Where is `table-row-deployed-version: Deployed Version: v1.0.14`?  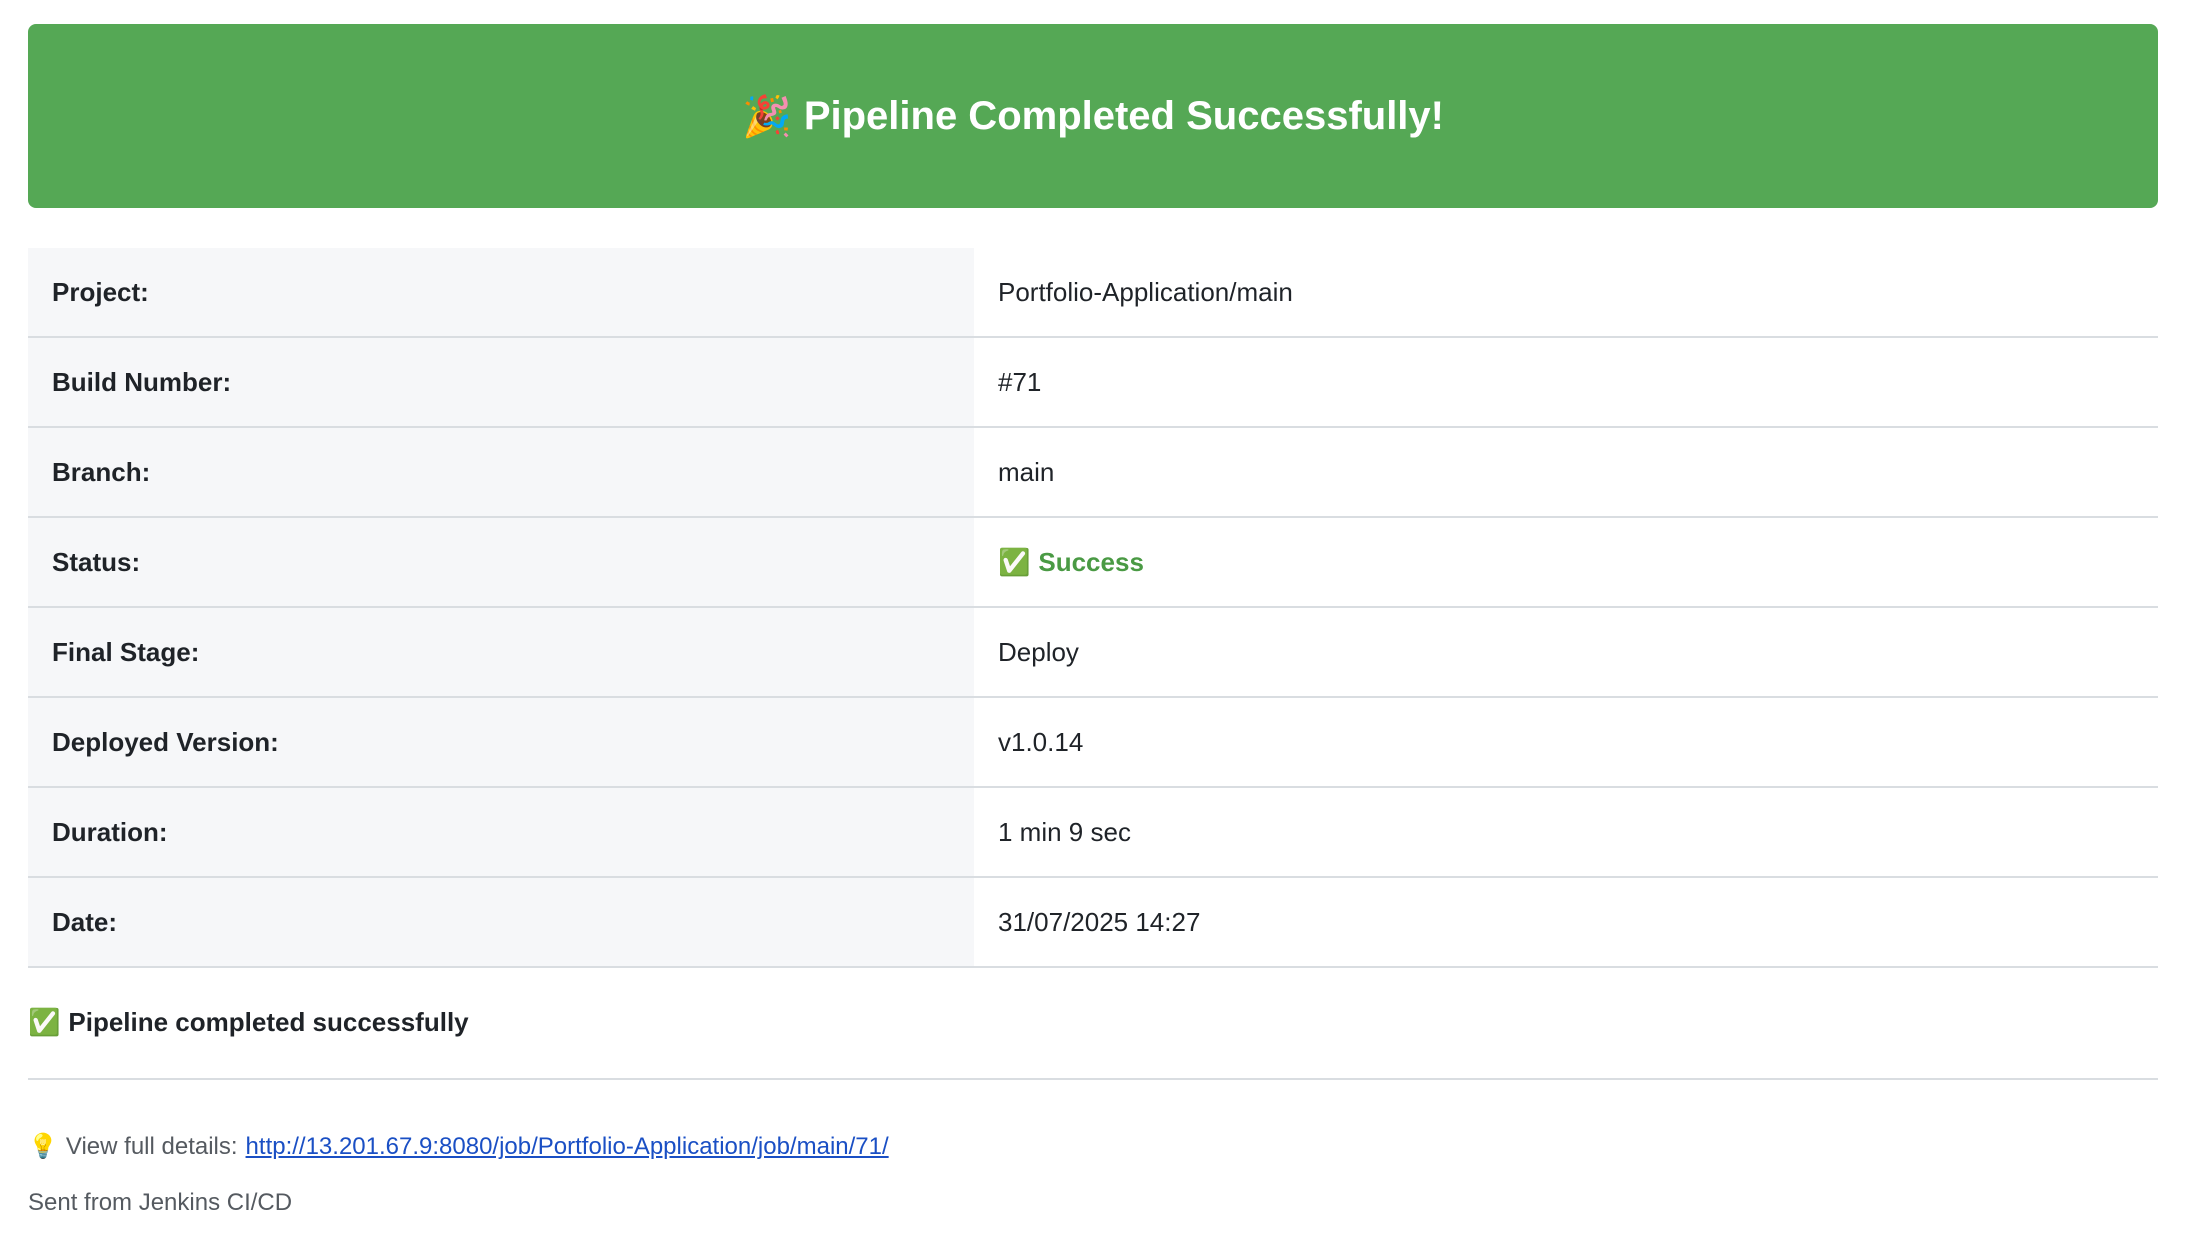 table-row-deployed-version: Deployed Version: v1.0.14 is located at coordinates (1093, 742).